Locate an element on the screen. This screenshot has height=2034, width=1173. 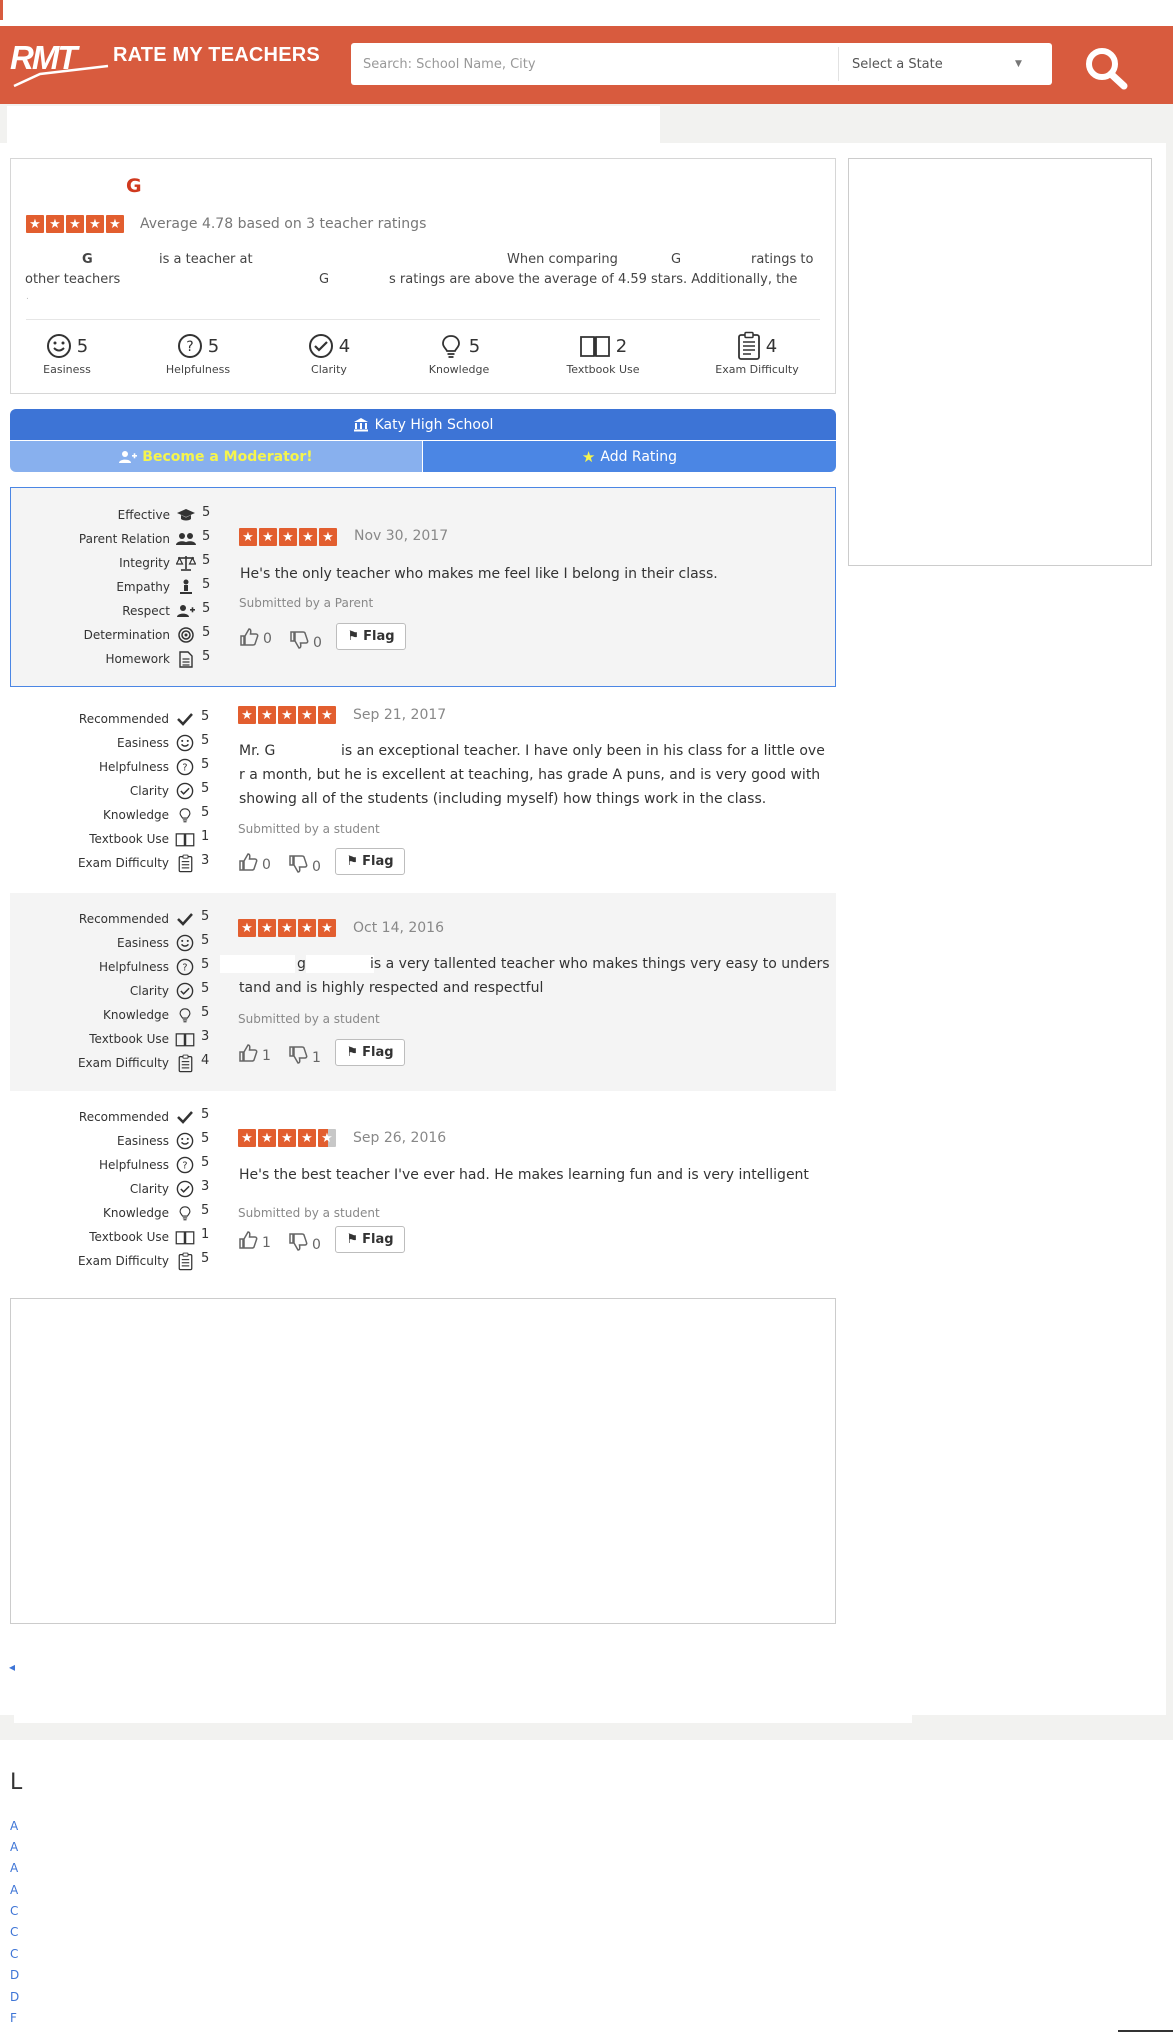
top-ad-slot is located at coordinates (333, 124).